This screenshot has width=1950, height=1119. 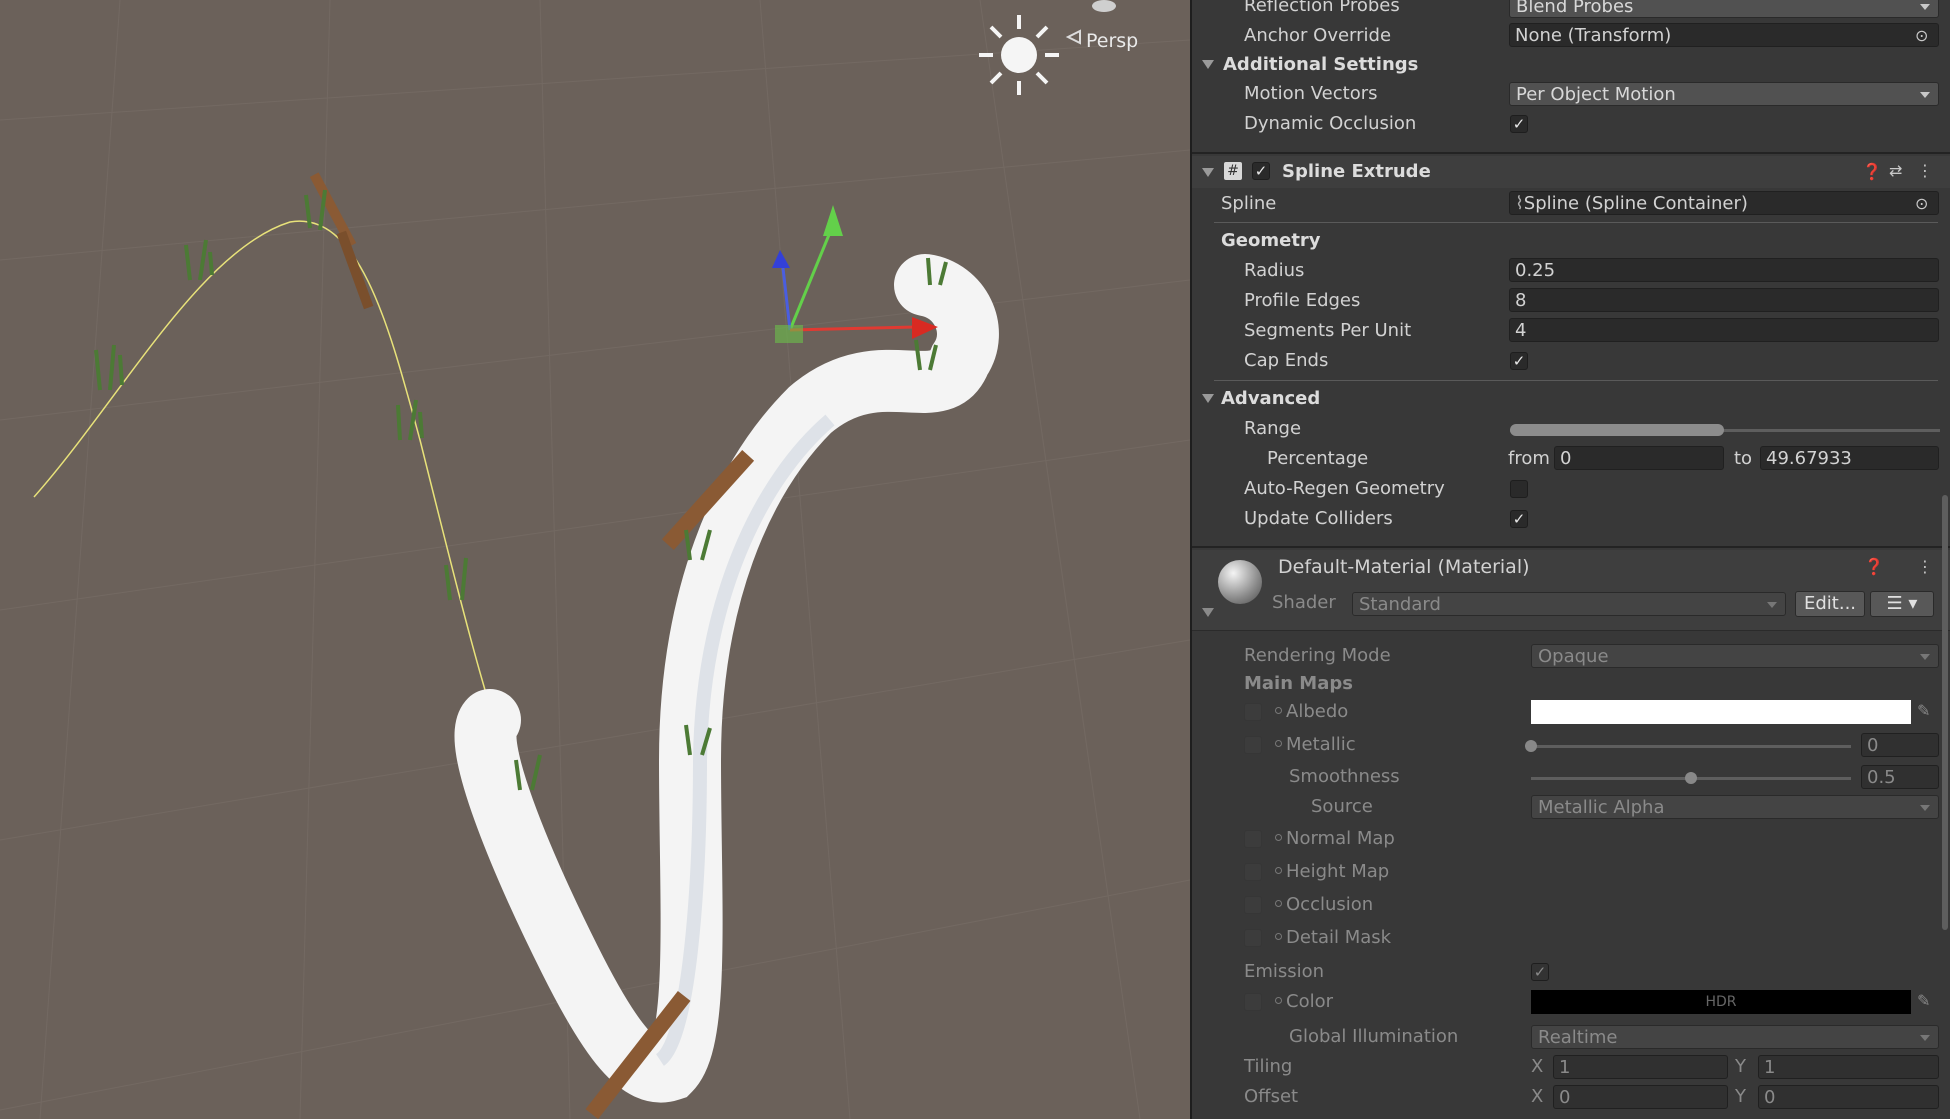 I want to click on occlusion-texture-slot, so click(x=1253, y=905).